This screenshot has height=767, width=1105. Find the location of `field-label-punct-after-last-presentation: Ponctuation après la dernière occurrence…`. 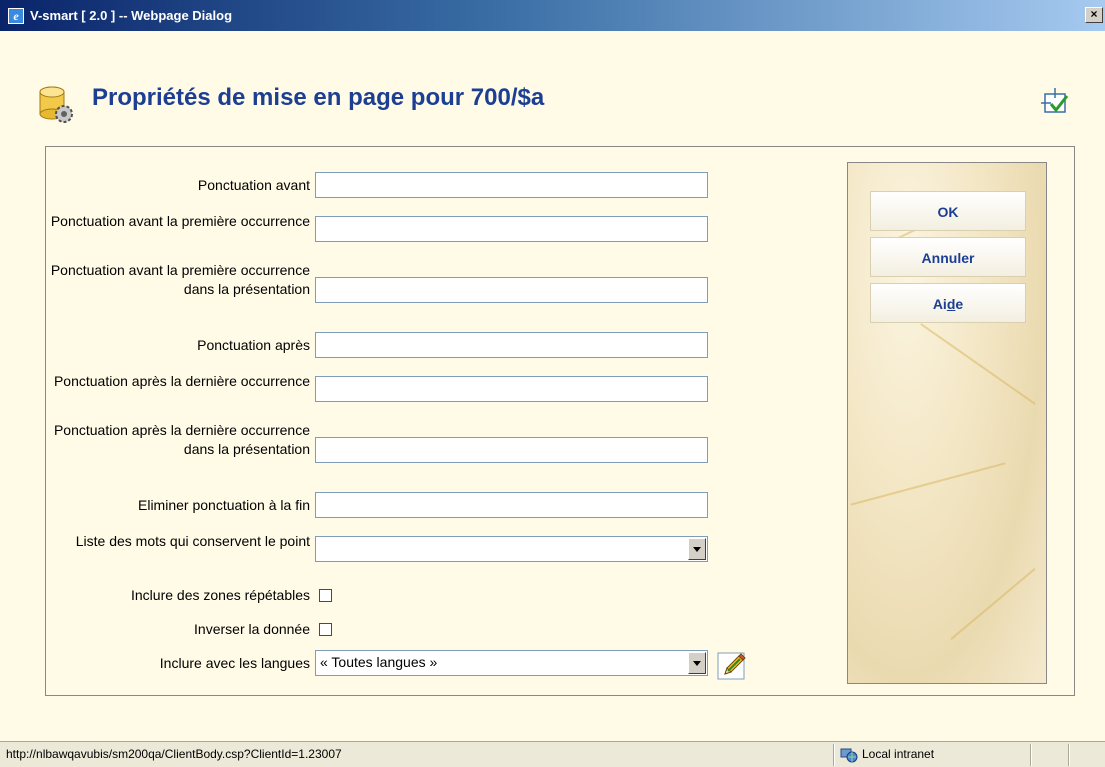

field-label-punct-after-last-presentation: Ponctuation après la dernière occurrence… is located at coordinates (181, 439).